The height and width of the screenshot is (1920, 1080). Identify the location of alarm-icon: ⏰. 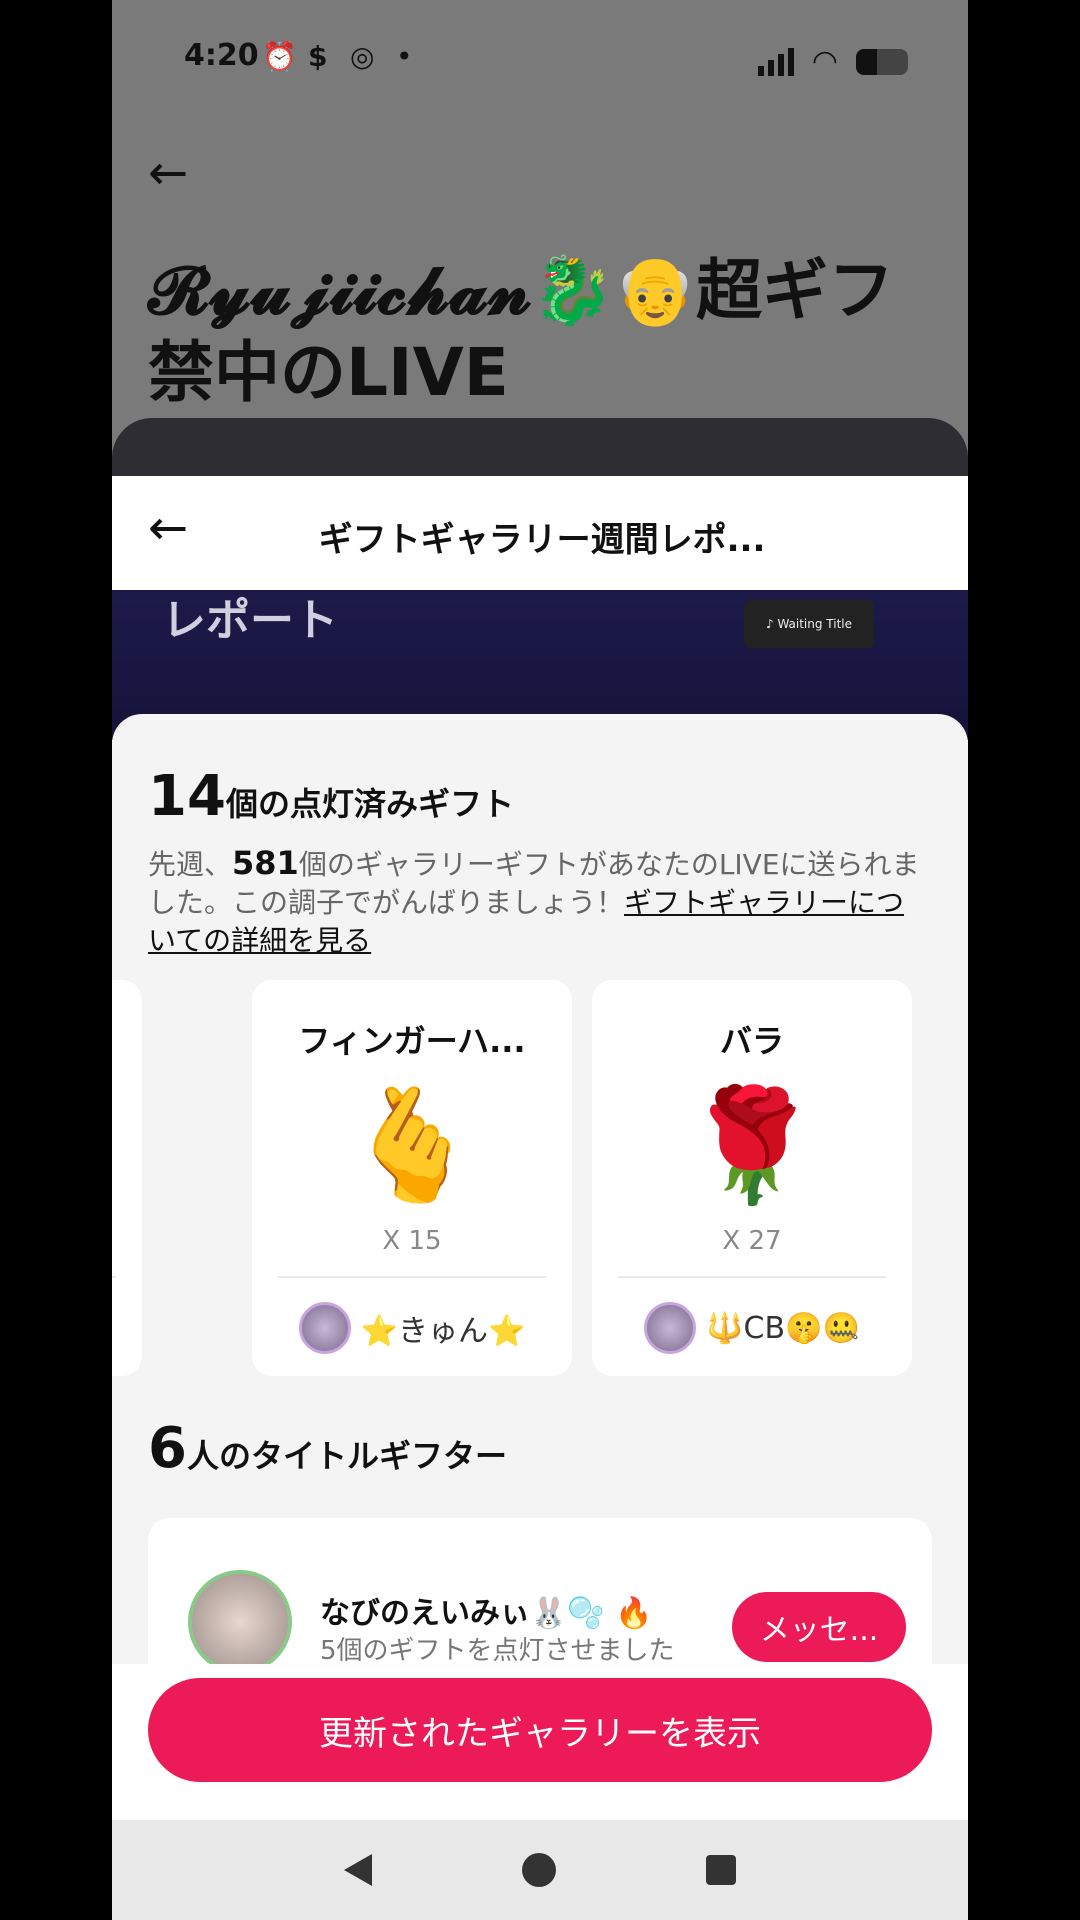
(279, 56).